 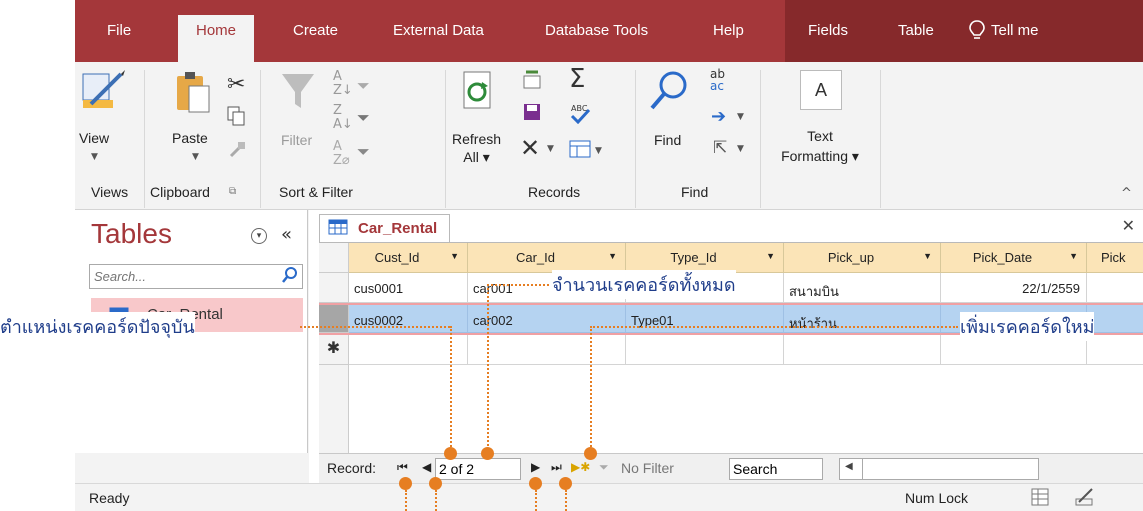 I want to click on tab-table: Table, so click(x=916, y=30).